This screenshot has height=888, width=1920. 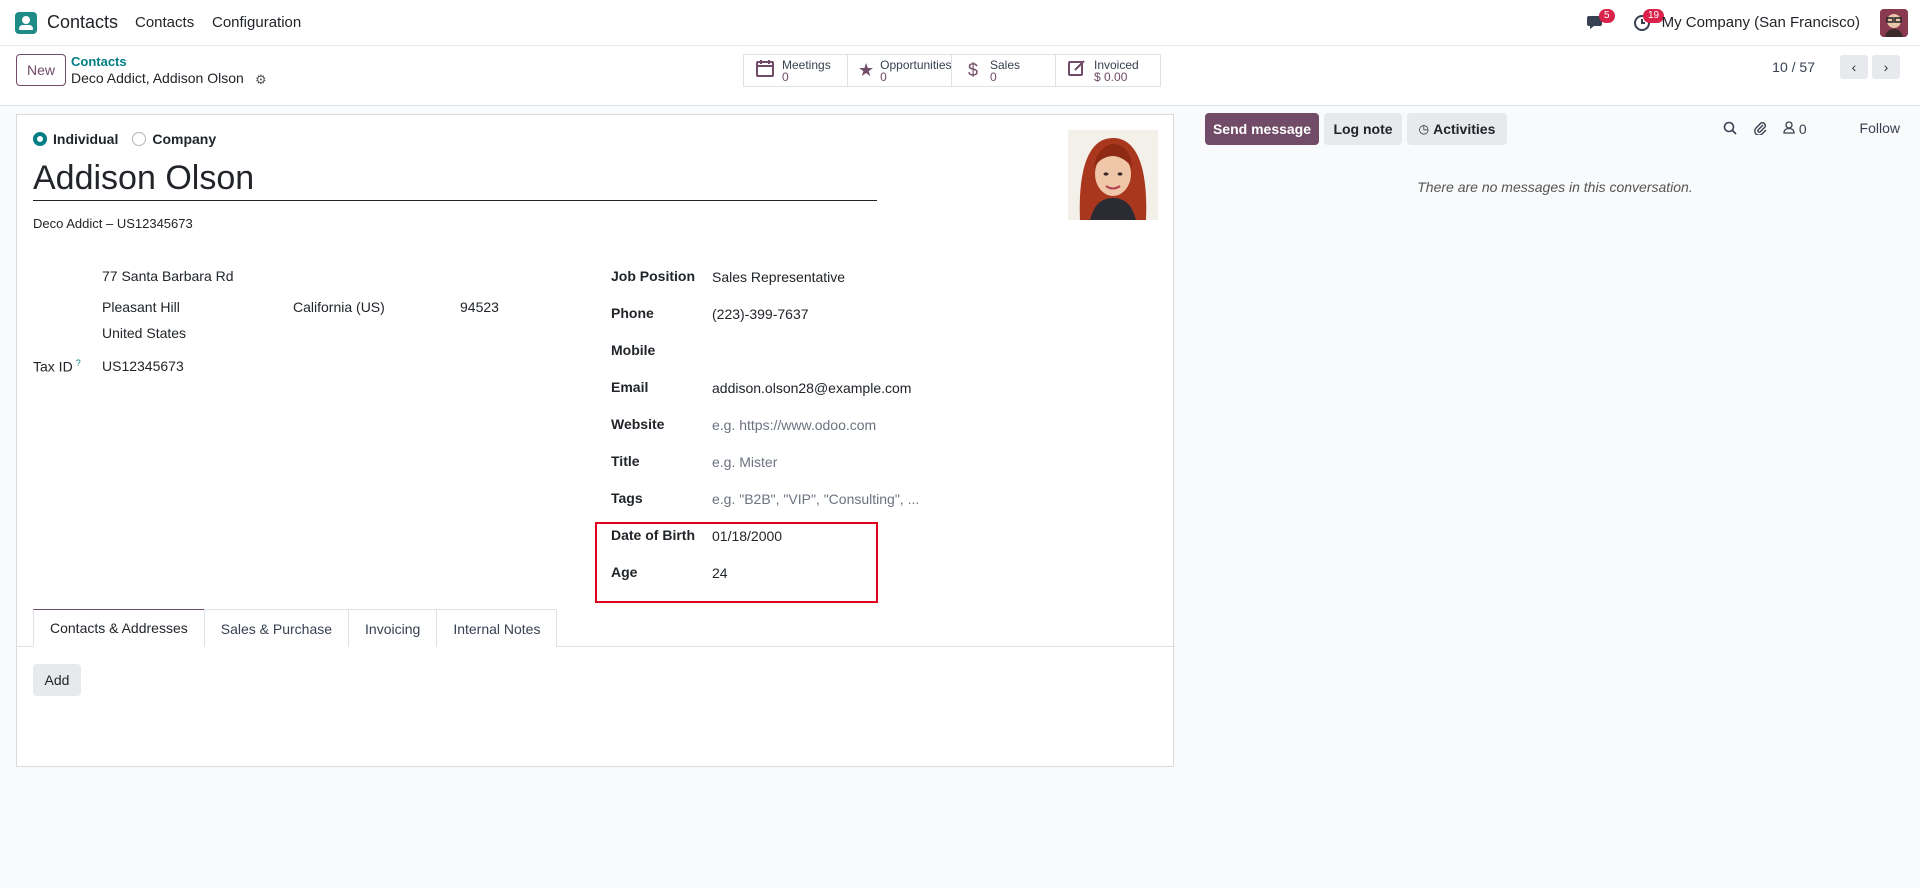 I want to click on dollar-icon: $, so click(x=972, y=70).